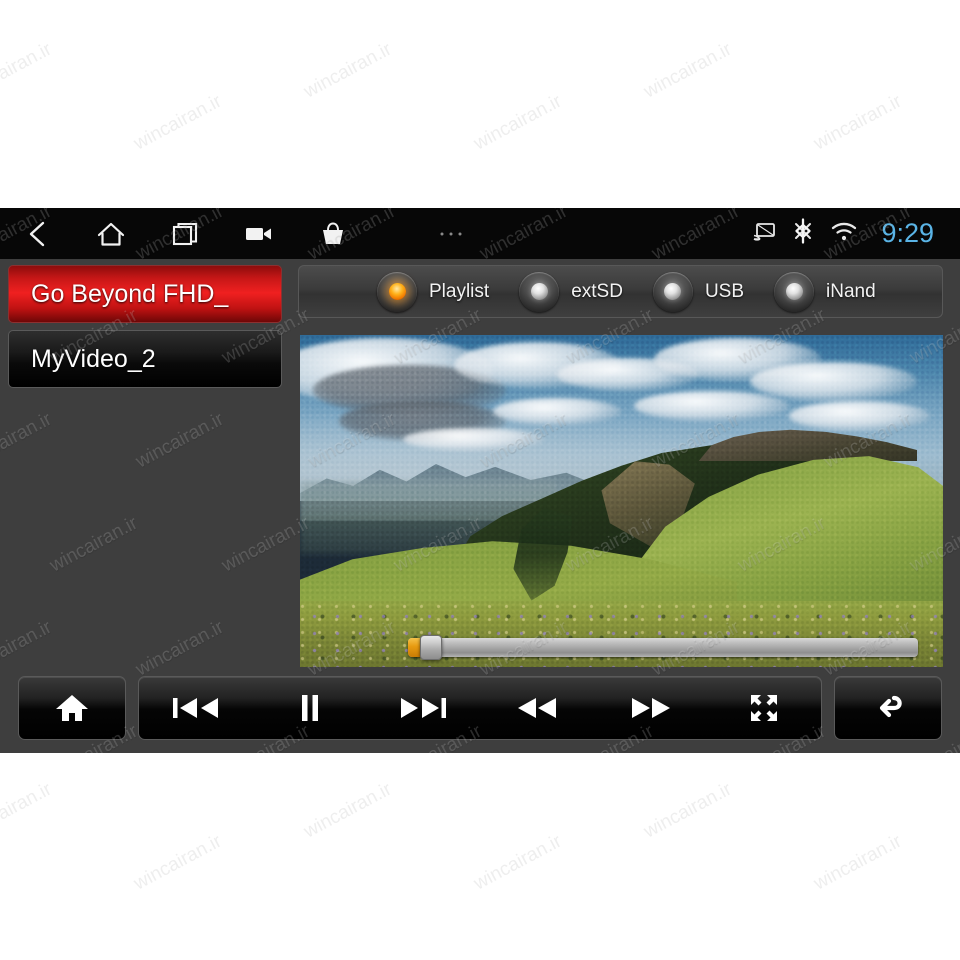  Describe the element at coordinates (145, 463) in the screenshot. I see `playlist-panel: Go Beyond FHD_ MyVideo_2` at that location.